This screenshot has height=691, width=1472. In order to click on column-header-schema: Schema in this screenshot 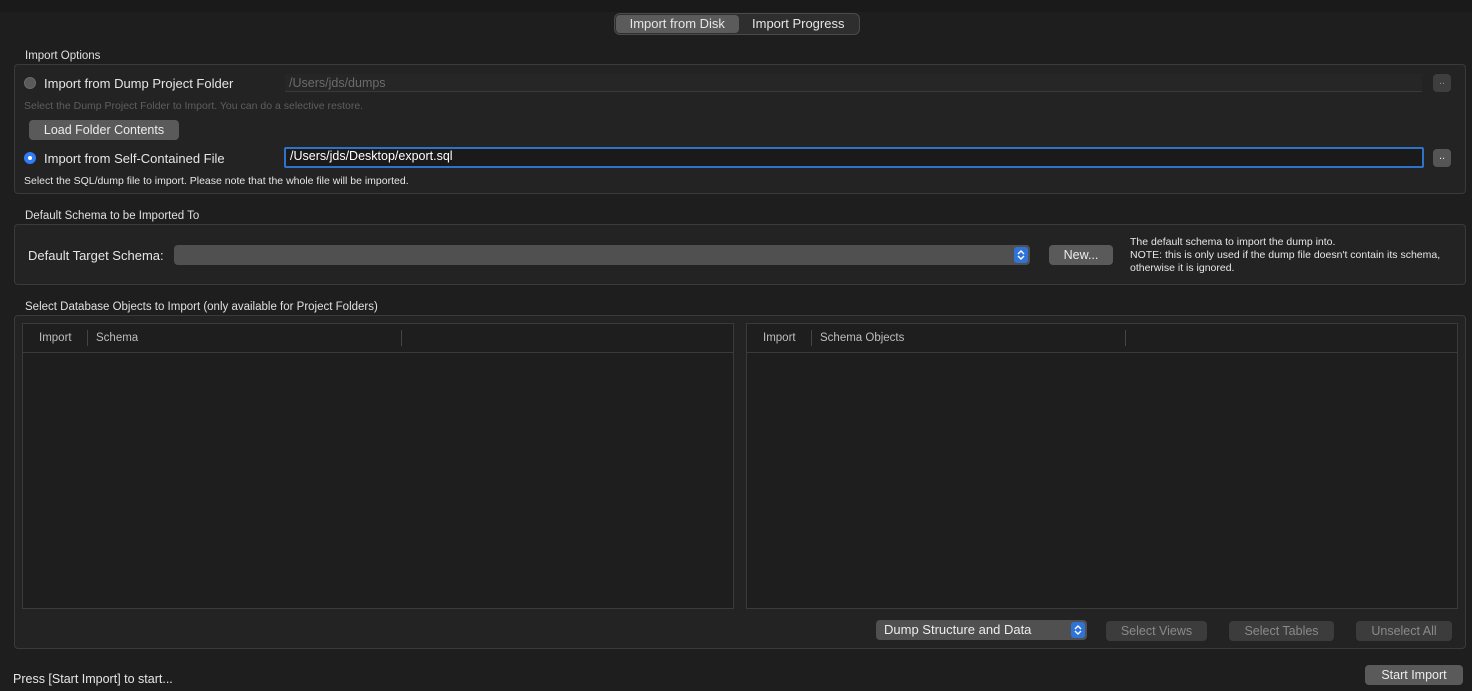, I will do `click(117, 338)`.